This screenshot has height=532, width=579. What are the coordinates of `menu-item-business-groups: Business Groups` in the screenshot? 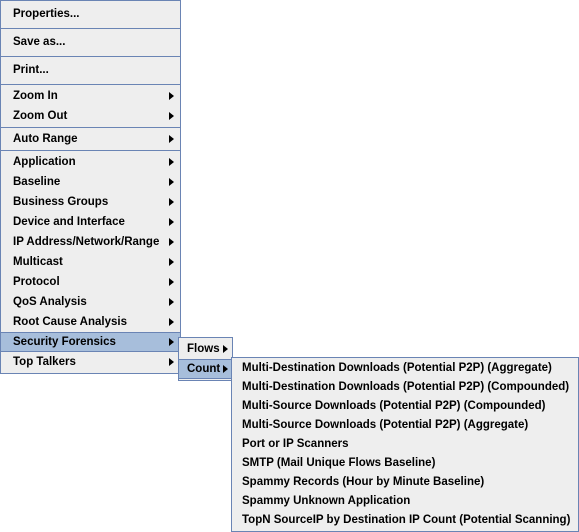 It's located at (90, 202).